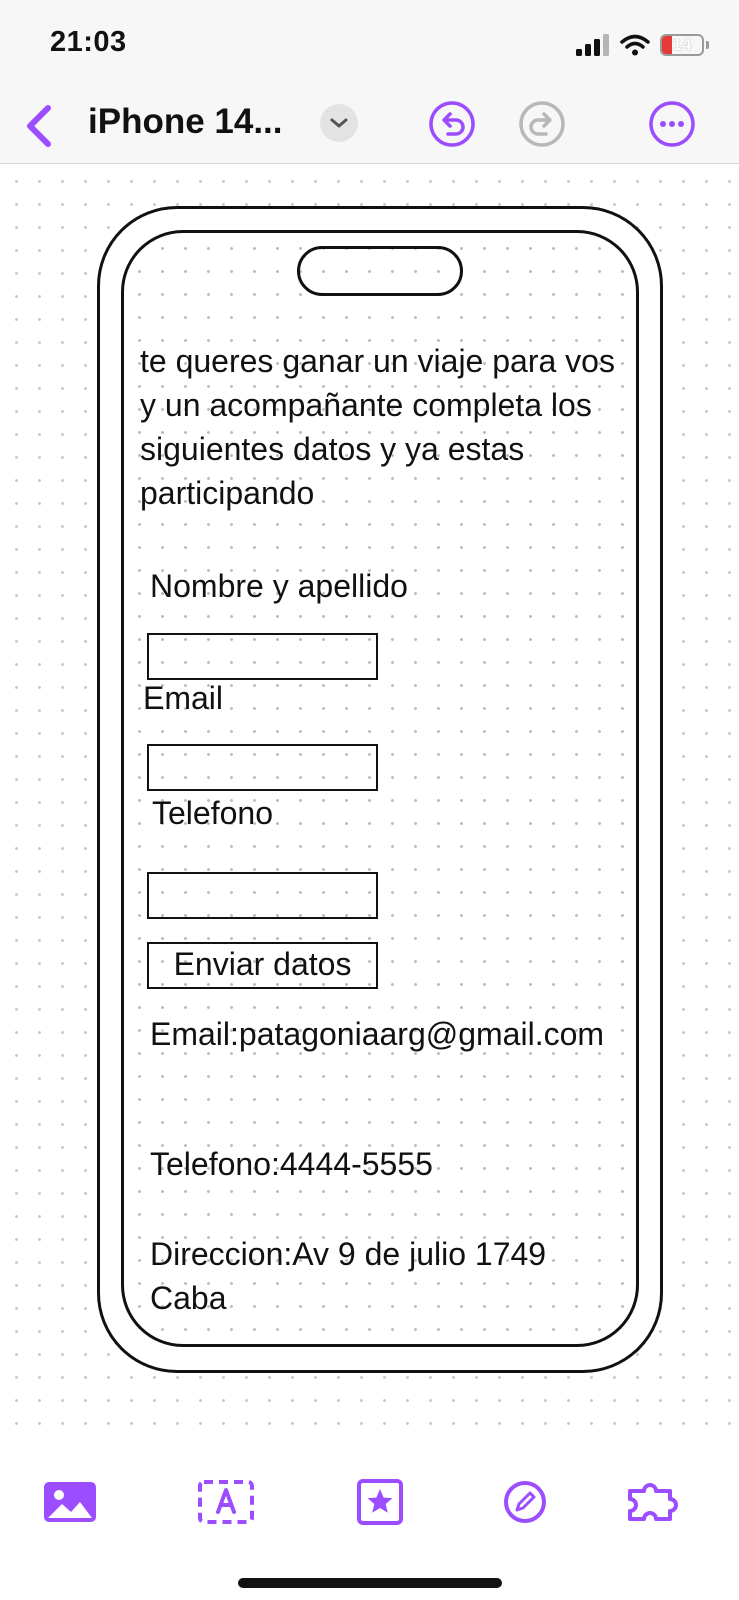  I want to click on battery-cap, so click(707, 45).